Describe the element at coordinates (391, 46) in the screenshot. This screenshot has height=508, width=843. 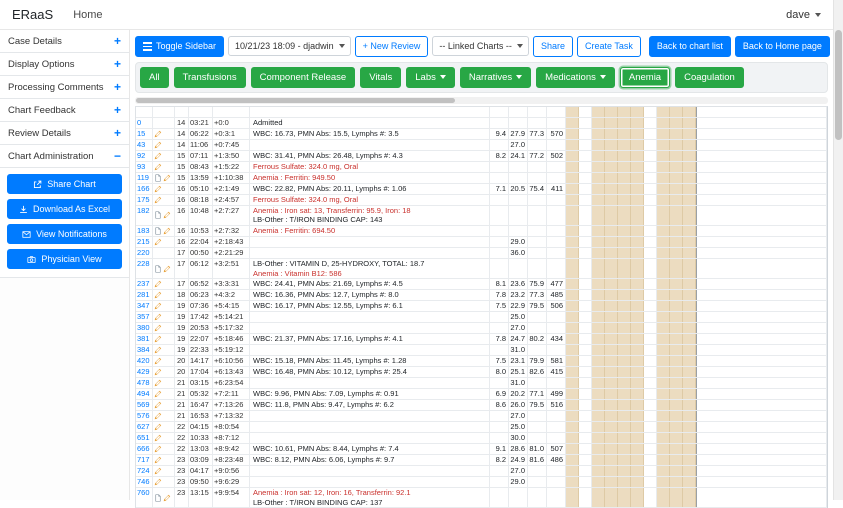
I see `new-review-button: + New Review` at that location.